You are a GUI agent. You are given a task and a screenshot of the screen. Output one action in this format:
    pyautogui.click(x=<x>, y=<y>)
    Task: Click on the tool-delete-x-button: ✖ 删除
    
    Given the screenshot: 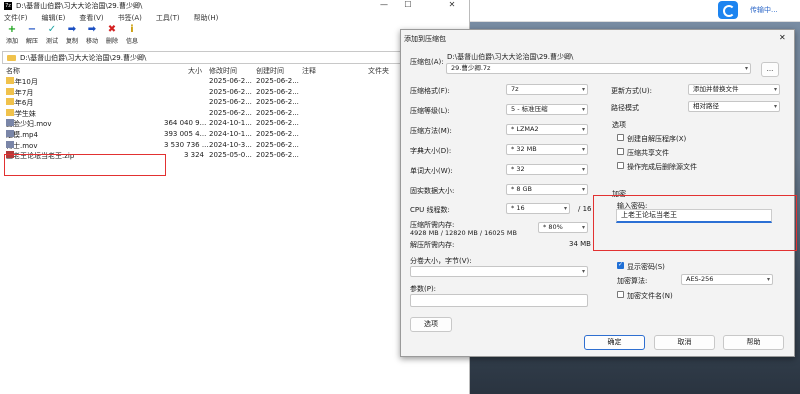 What is the action you would take?
    pyautogui.click(x=112, y=37)
    